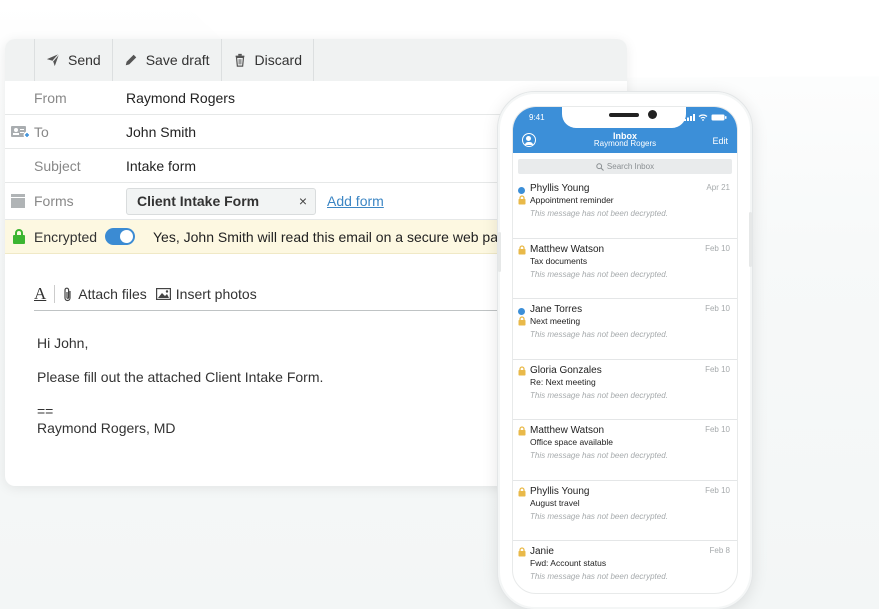  Describe the element at coordinates (198, 201) in the screenshot. I see `form-chip-label: Client Intake Form` at that location.